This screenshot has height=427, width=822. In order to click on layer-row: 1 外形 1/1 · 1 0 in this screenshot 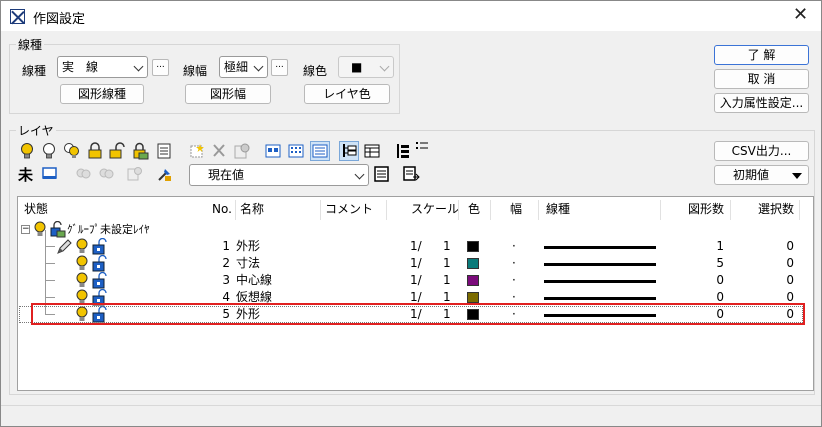, I will do `click(415, 242)`.